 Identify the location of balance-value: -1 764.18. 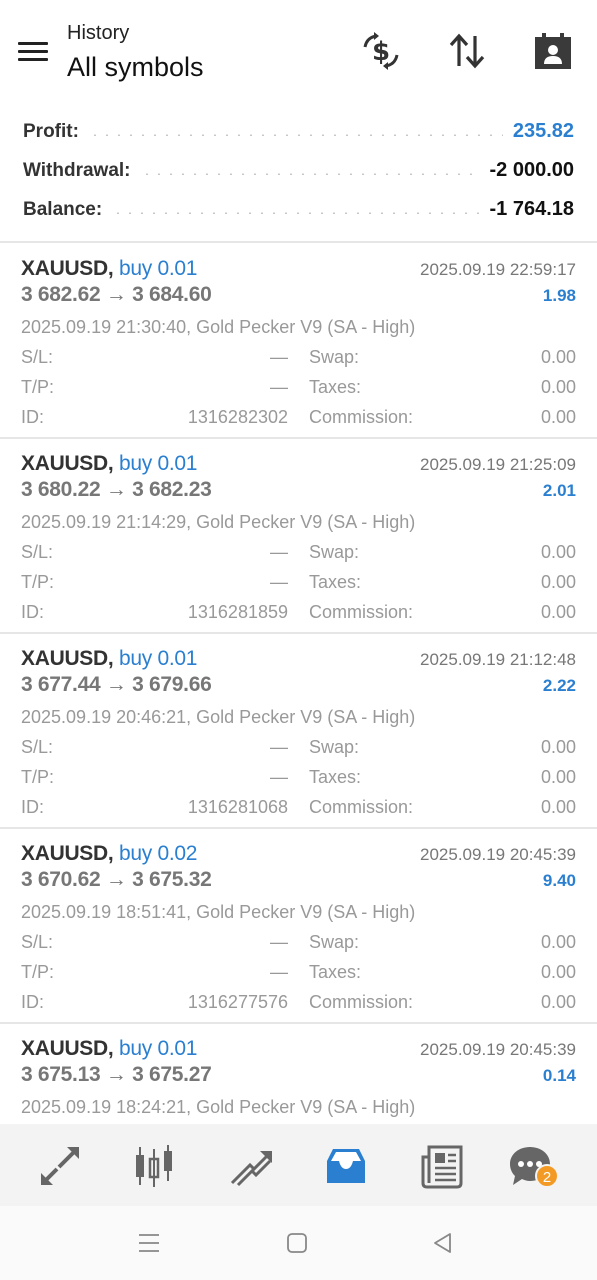
(531, 209).